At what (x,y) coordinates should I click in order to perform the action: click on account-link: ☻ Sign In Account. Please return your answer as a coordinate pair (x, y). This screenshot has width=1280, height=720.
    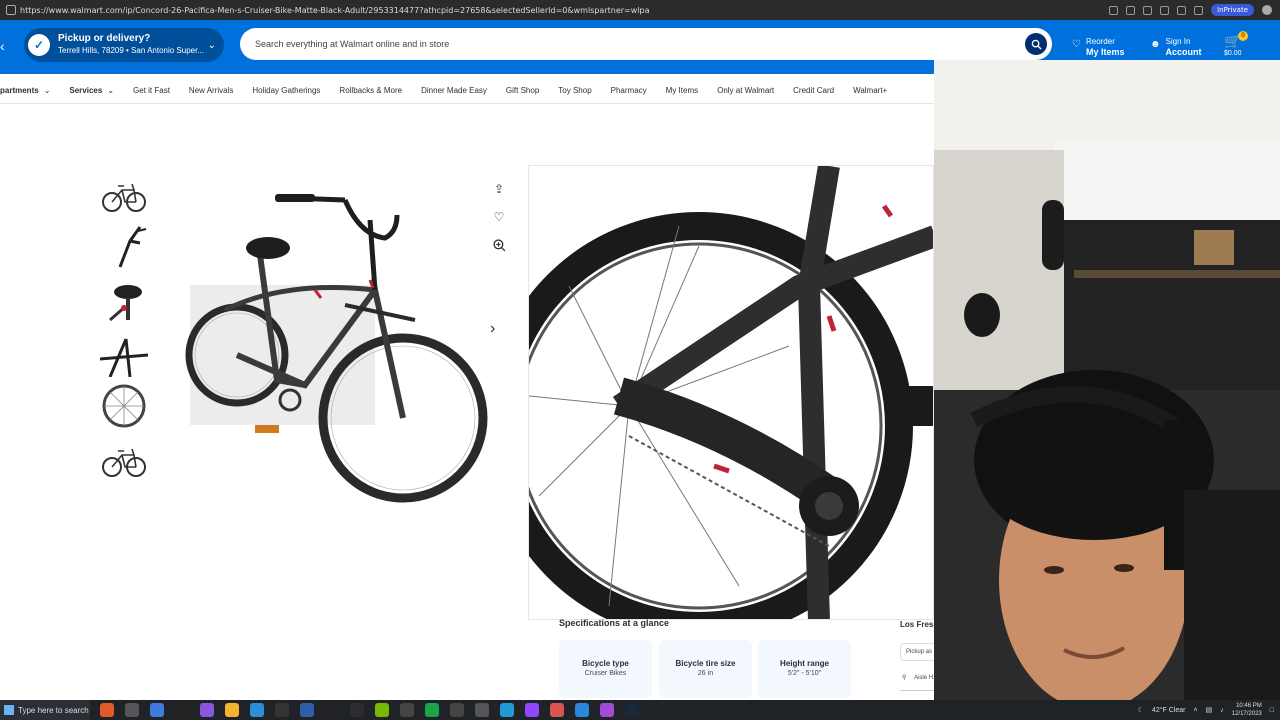
    Looking at the image, I should click on (1176, 47).